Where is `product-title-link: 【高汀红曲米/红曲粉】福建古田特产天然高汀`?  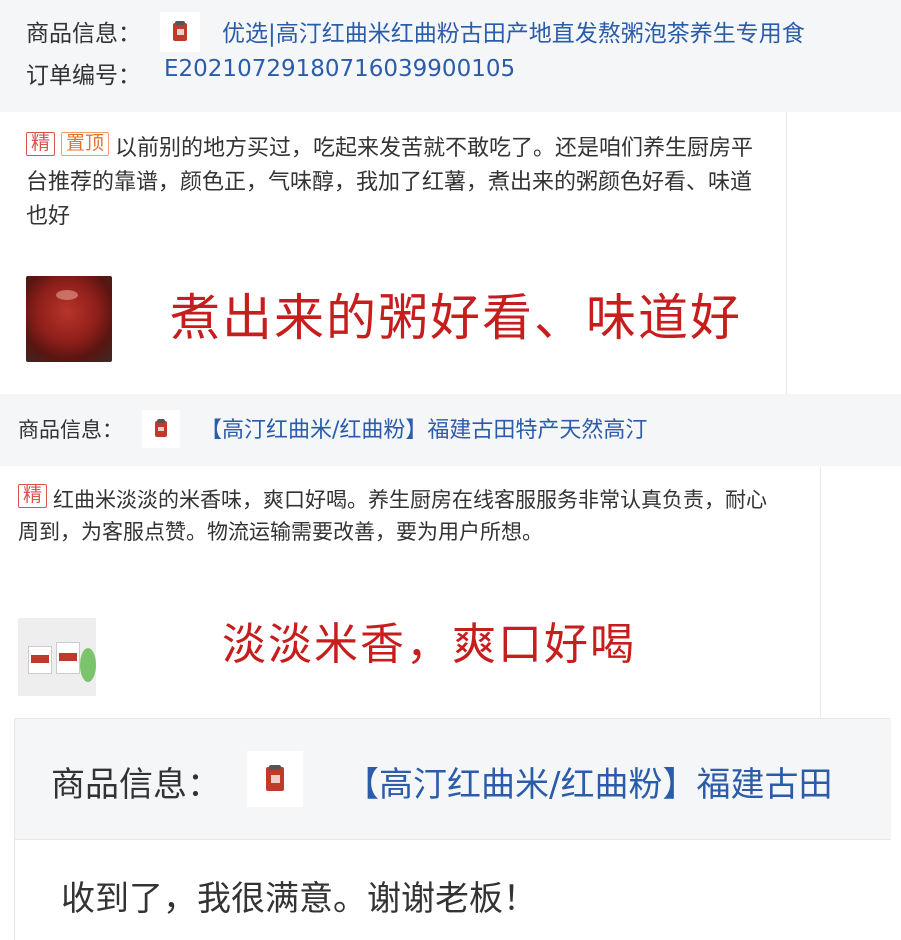
product-title-link: 【高汀红曲米/红曲粉】福建古田特产天然高汀 is located at coordinates (423, 428).